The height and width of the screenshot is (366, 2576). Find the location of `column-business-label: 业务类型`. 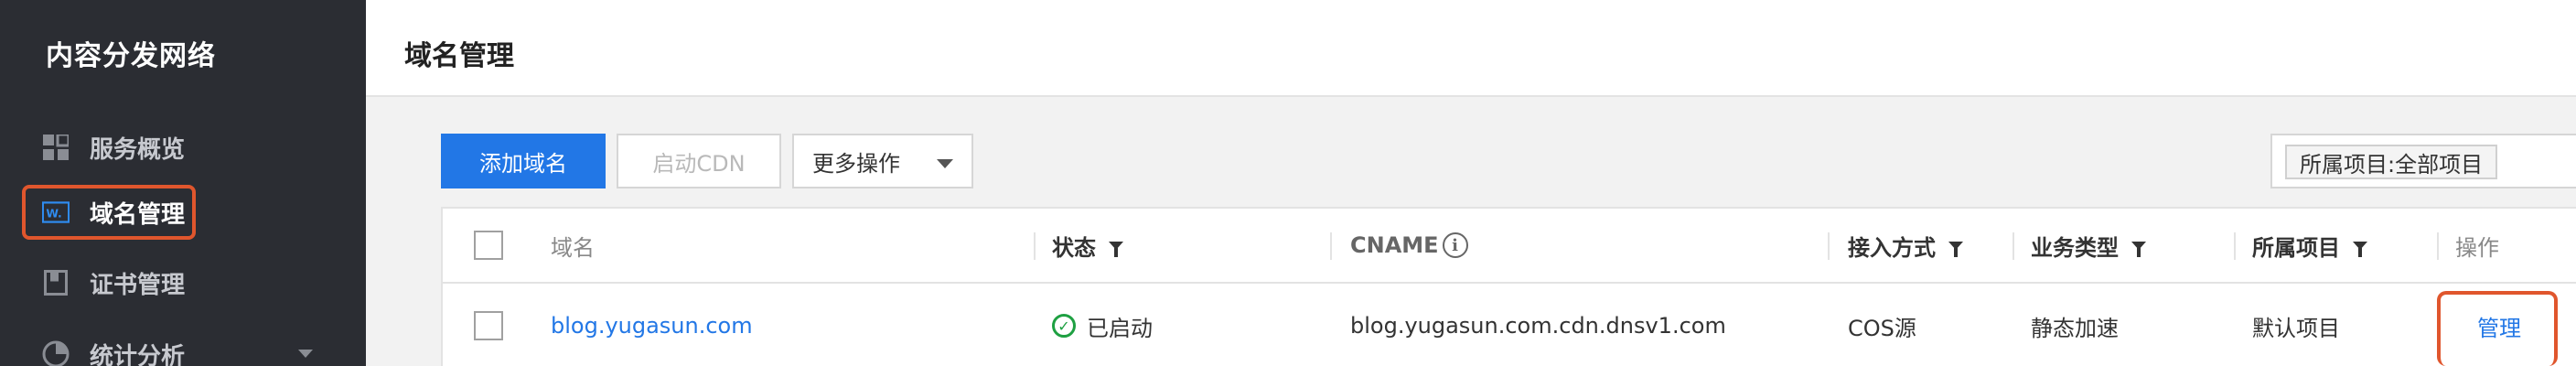

column-business-label: 业务类型 is located at coordinates (2075, 248).